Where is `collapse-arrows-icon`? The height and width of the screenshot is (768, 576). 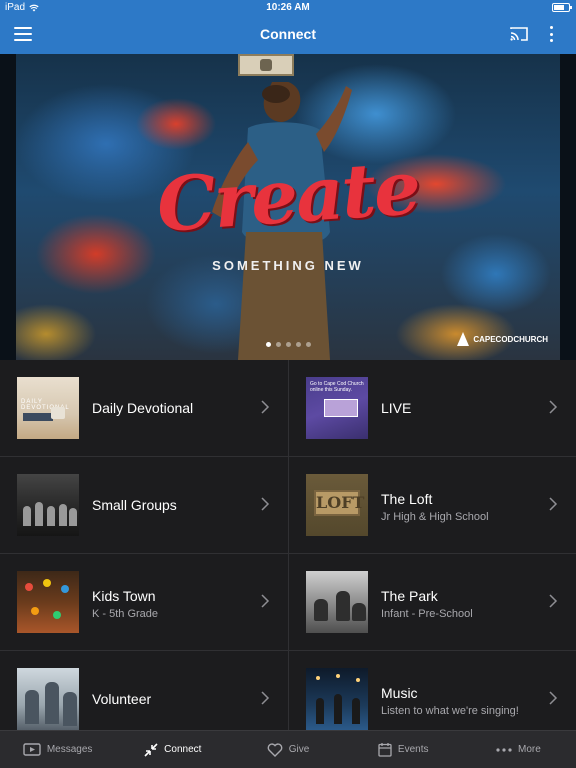
collapse-arrows-icon is located at coordinates (151, 749).